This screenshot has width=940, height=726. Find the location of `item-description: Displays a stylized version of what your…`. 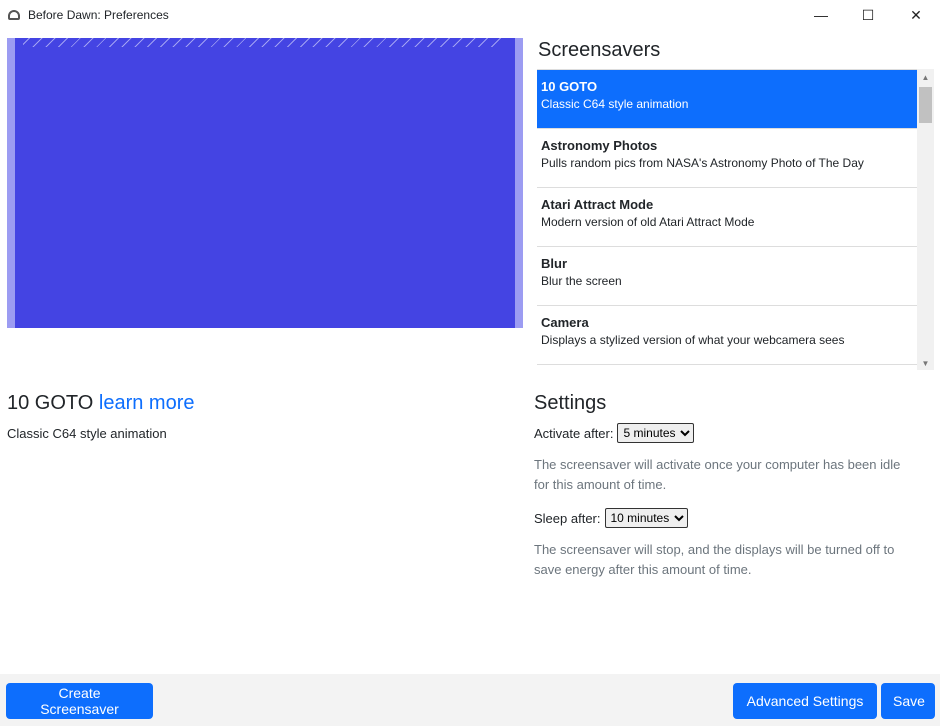

item-description: Displays a stylized version of what your… is located at coordinates (693, 340).